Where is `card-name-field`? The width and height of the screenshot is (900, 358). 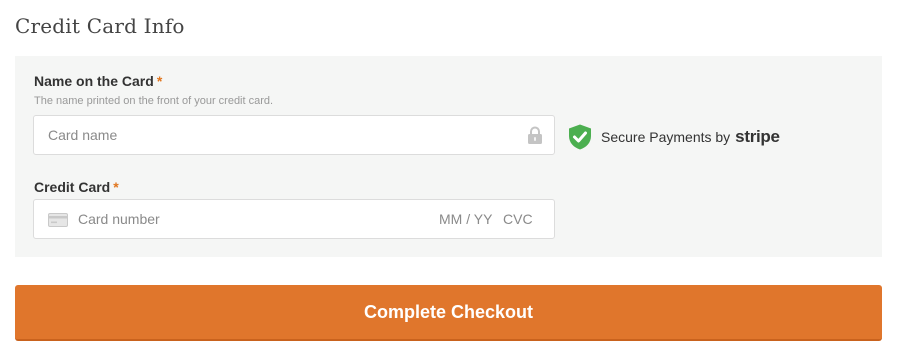 card-name-field is located at coordinates (294, 135).